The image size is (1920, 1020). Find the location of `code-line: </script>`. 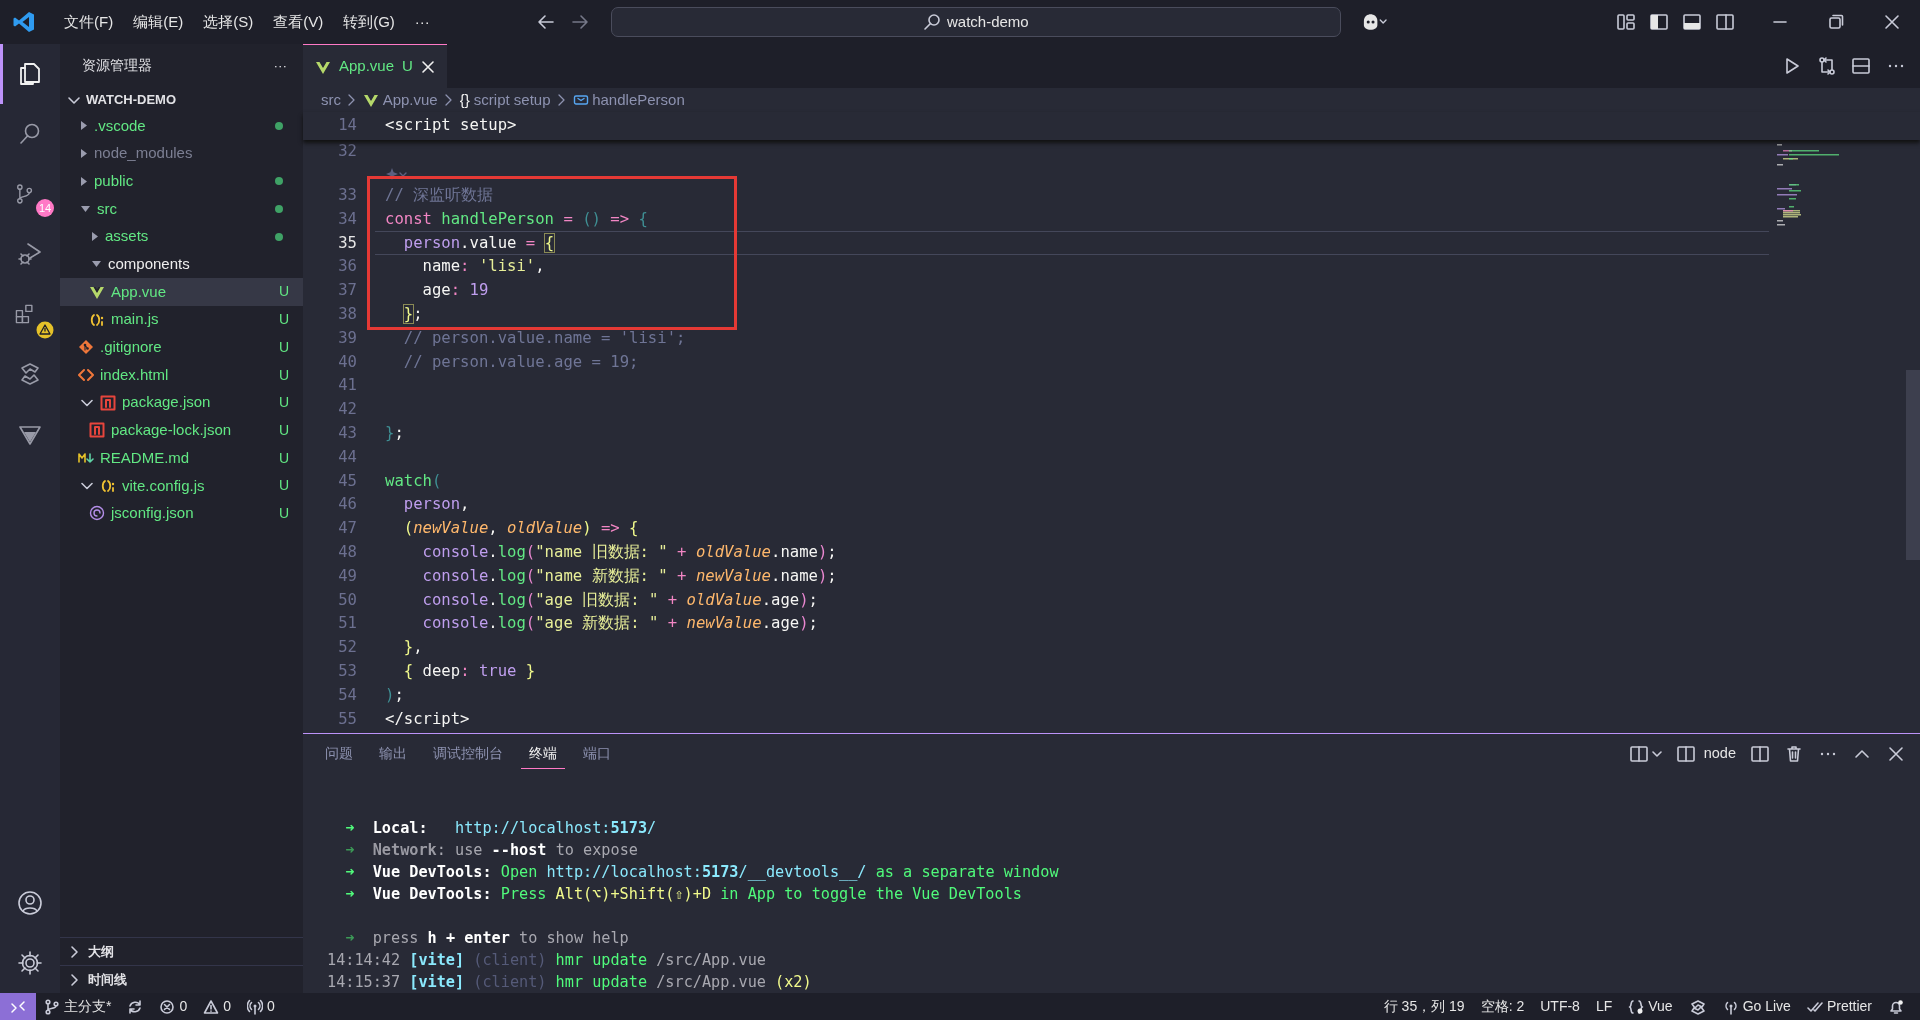

code-line: </script> is located at coordinates (427, 719).